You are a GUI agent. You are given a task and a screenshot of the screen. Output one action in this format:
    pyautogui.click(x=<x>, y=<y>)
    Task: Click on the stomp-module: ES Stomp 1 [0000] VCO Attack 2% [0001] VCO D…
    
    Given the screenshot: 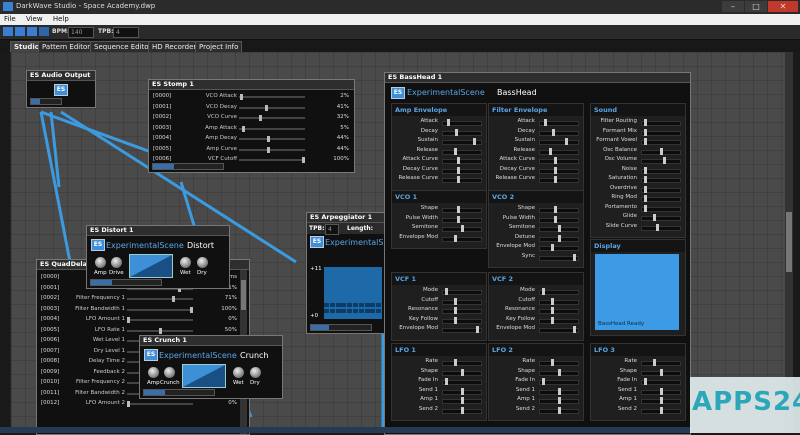 What is the action you would take?
    pyautogui.click(x=251, y=126)
    